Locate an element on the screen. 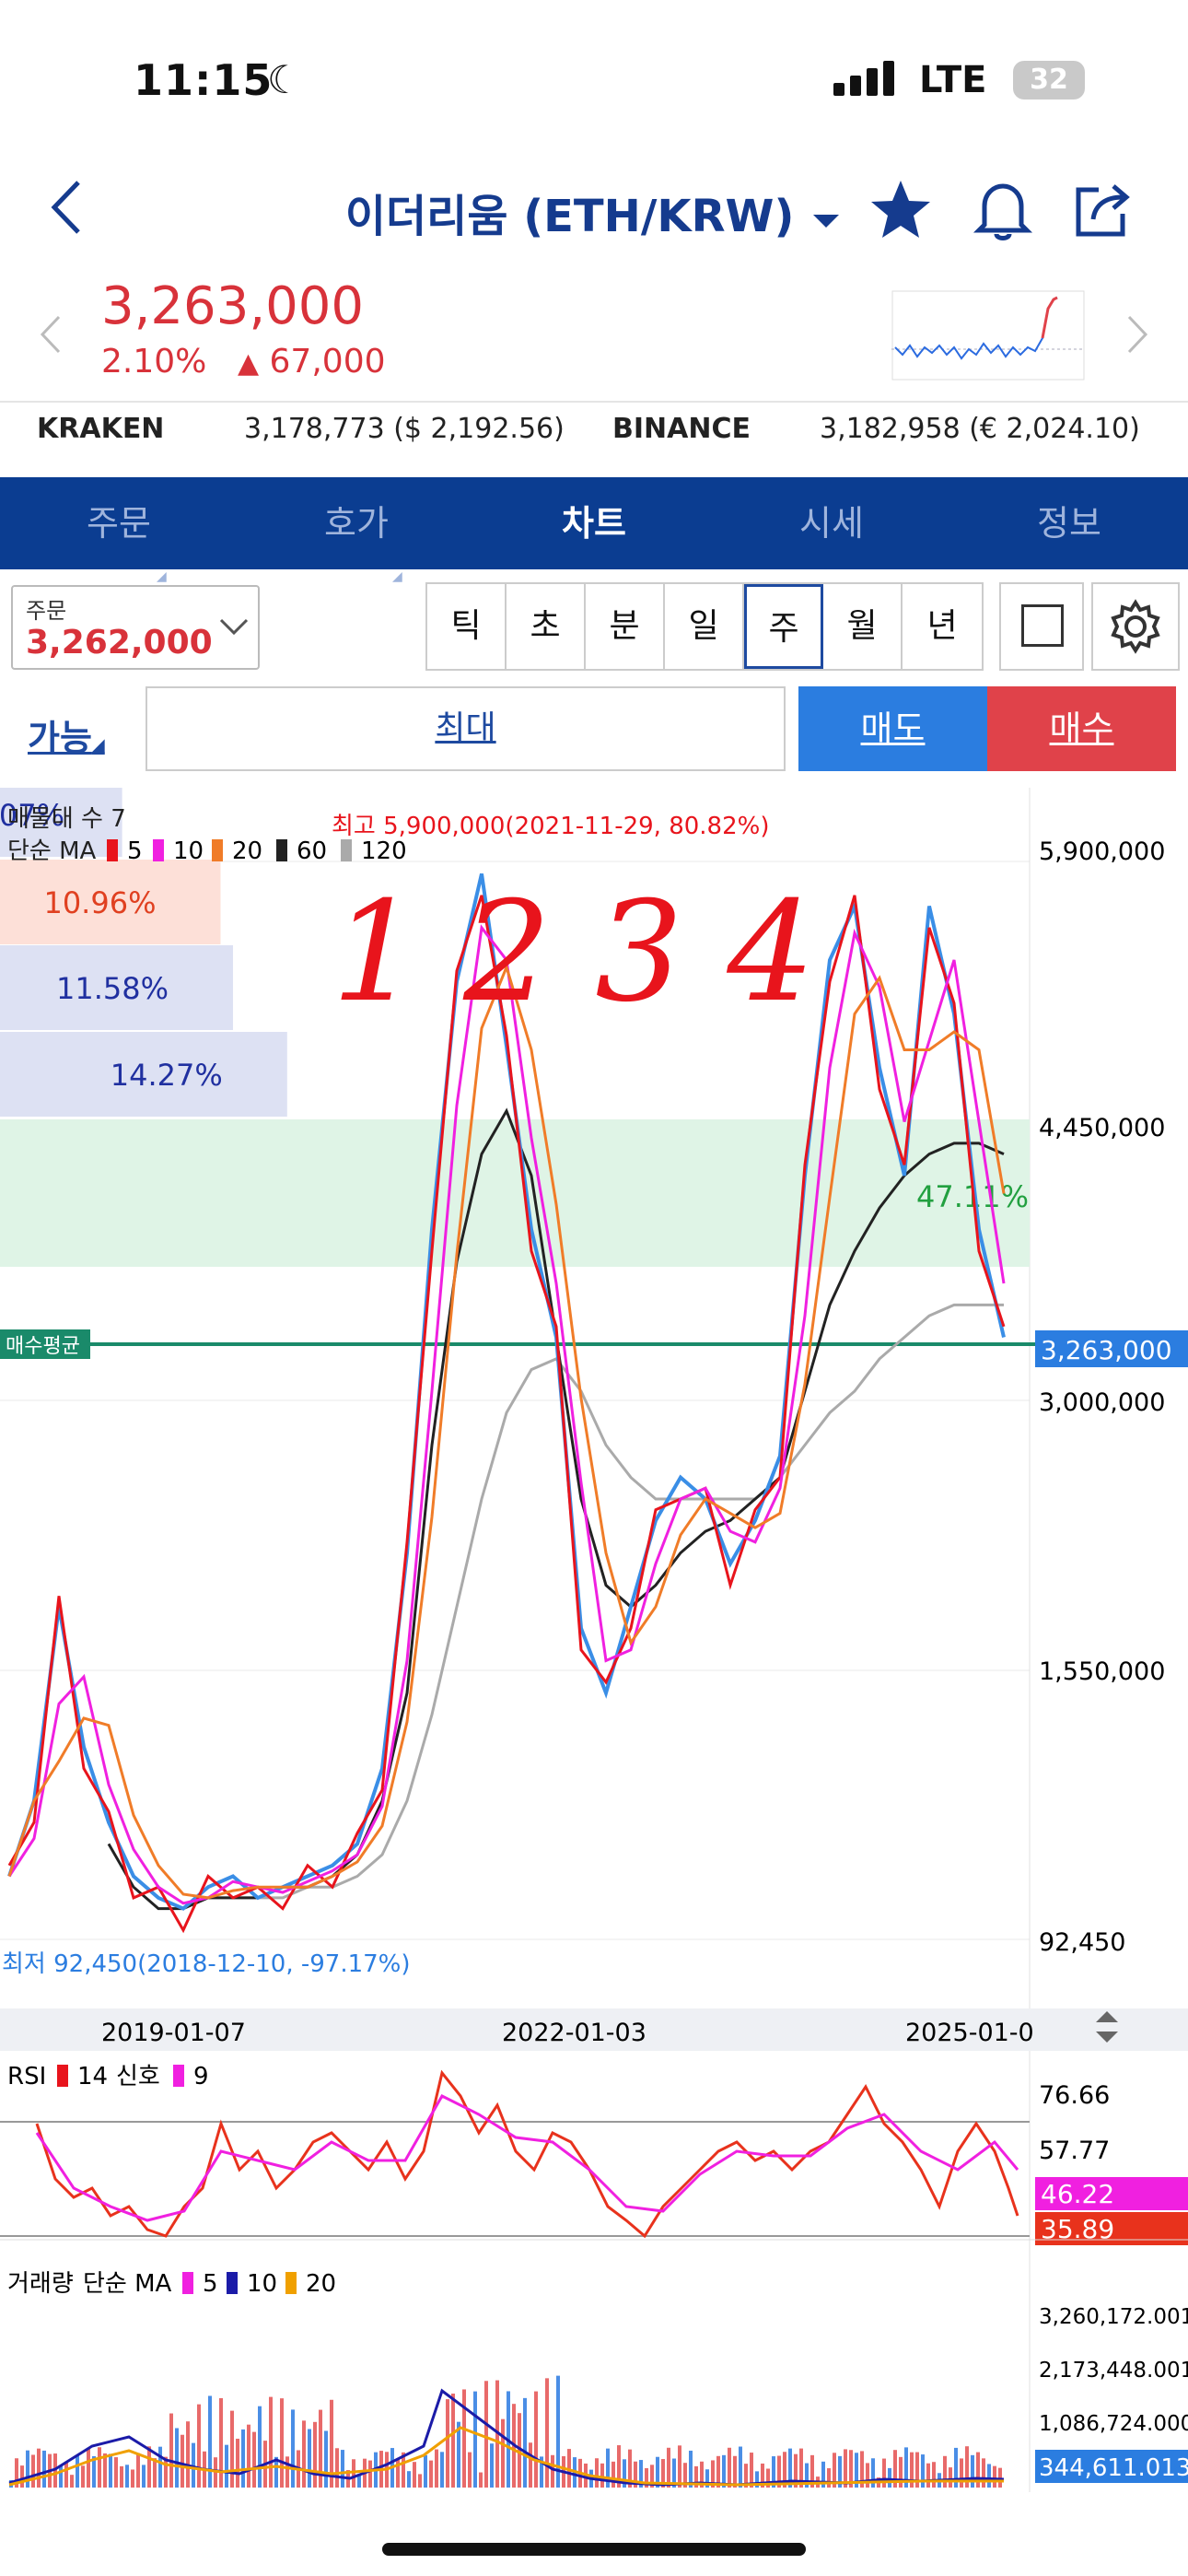 The image size is (1188, 2576). avg-buy-label: 매수평균 is located at coordinates (43, 1346).